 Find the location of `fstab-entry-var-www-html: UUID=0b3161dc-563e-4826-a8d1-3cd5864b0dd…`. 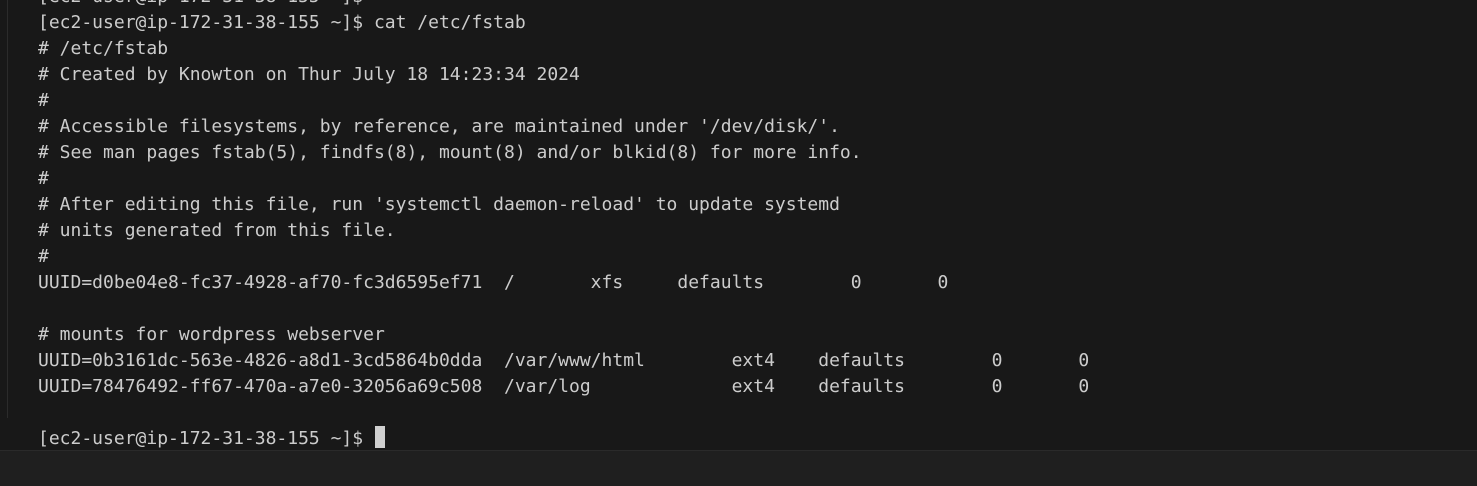

fstab-entry-var-www-html: UUID=0b3161dc-563e-4826-a8d1-3cd5864b0dd… is located at coordinates (564, 360).